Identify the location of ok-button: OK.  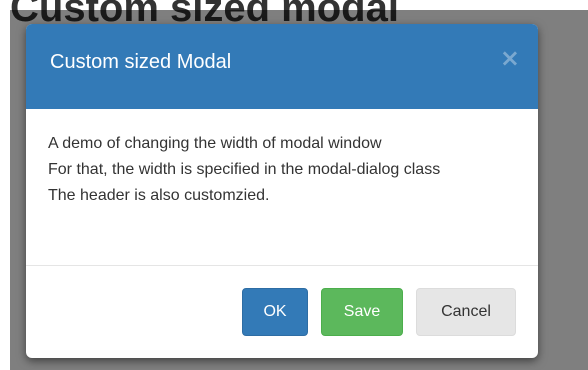
(275, 312).